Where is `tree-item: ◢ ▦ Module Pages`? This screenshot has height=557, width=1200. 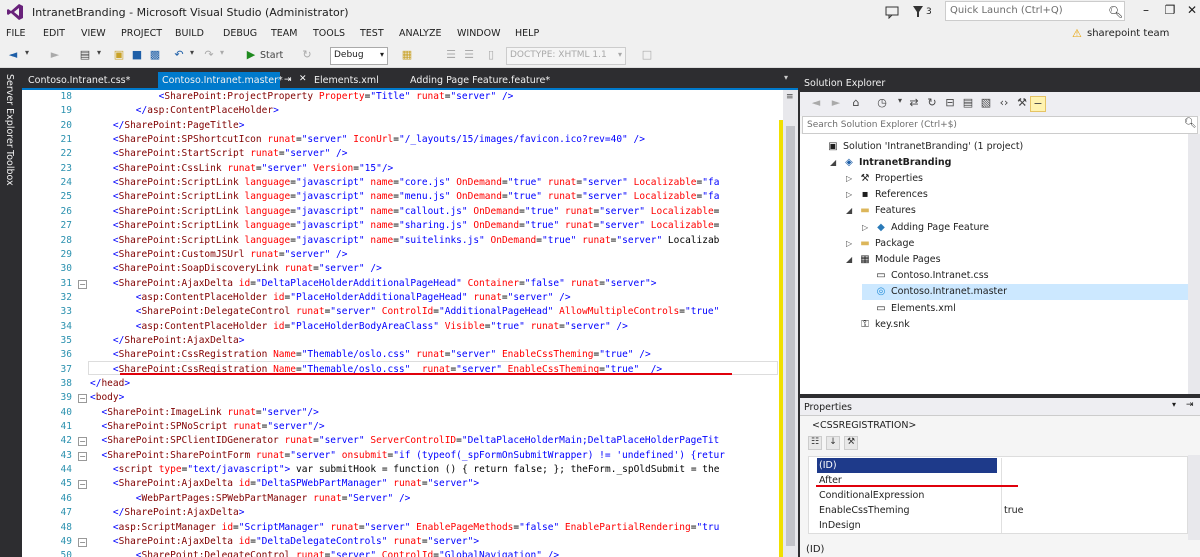
tree-item: ◢ ▦ Module Pages is located at coordinates (1023, 259).